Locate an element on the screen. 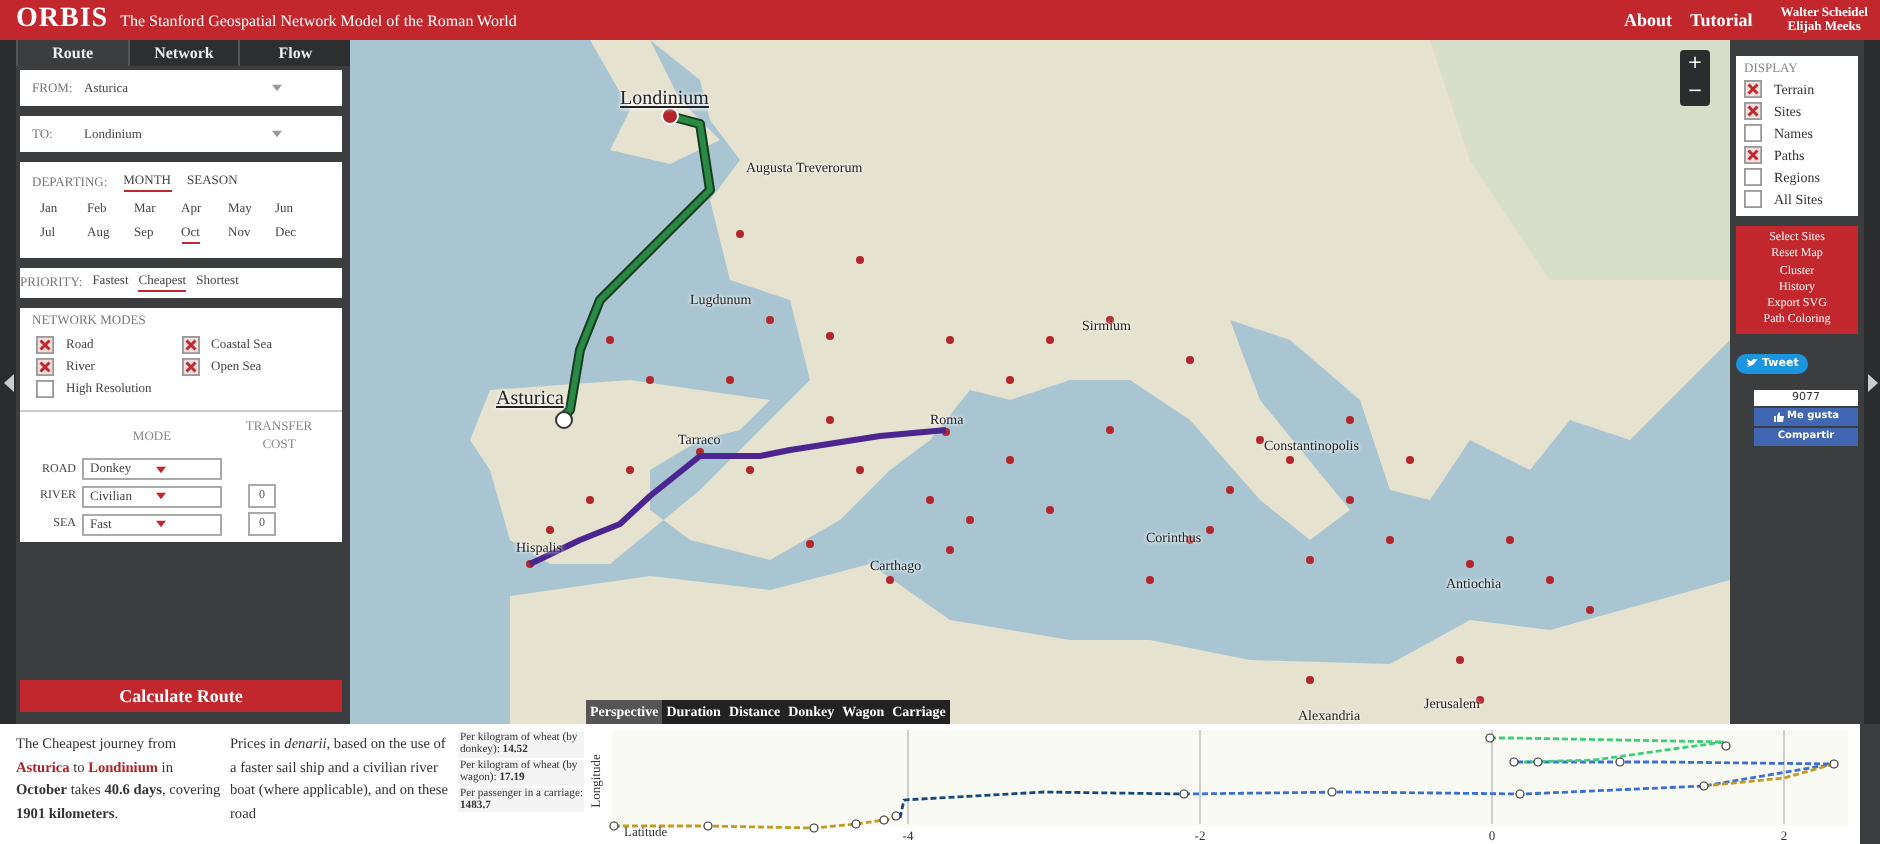 This screenshot has height=844, width=1880. app-subtitle: The Stanford Geospatial Network Model of the Roman World is located at coordinates (318, 20).